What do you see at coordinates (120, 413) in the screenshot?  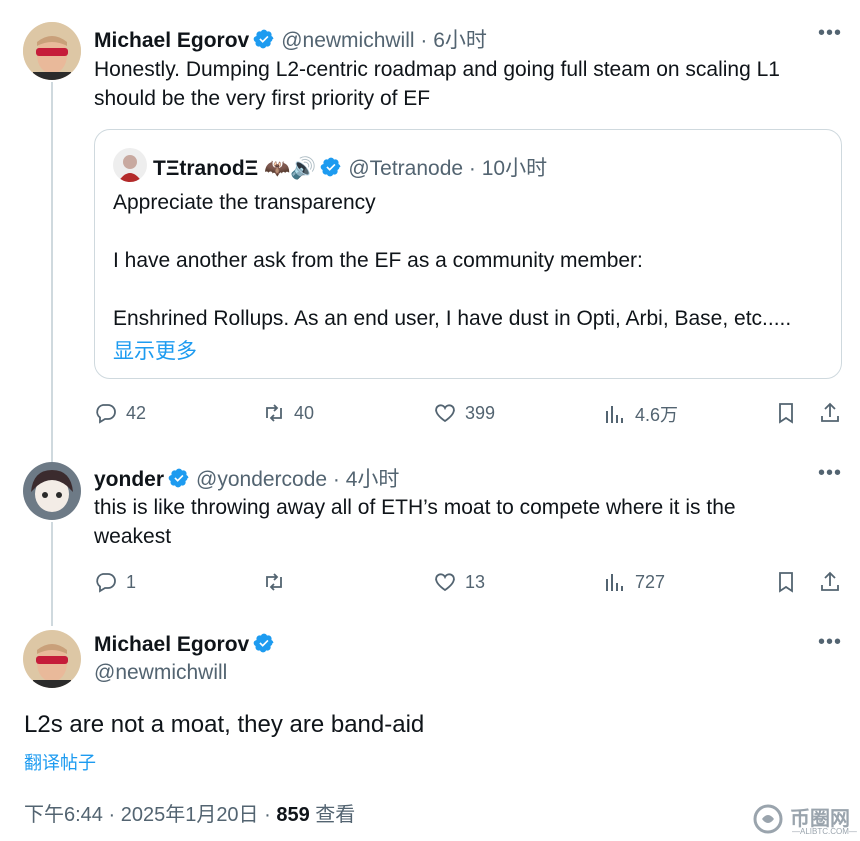 I see `reply-button: 42` at bounding box center [120, 413].